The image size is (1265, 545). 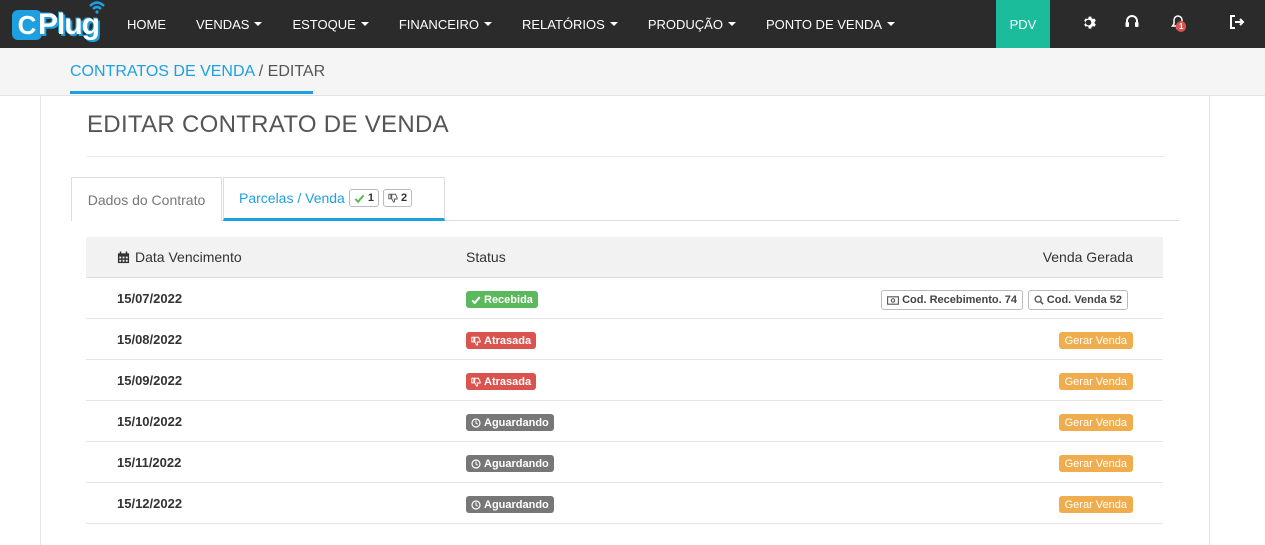 What do you see at coordinates (1237, 22) in the screenshot?
I see `logout-icon` at bounding box center [1237, 22].